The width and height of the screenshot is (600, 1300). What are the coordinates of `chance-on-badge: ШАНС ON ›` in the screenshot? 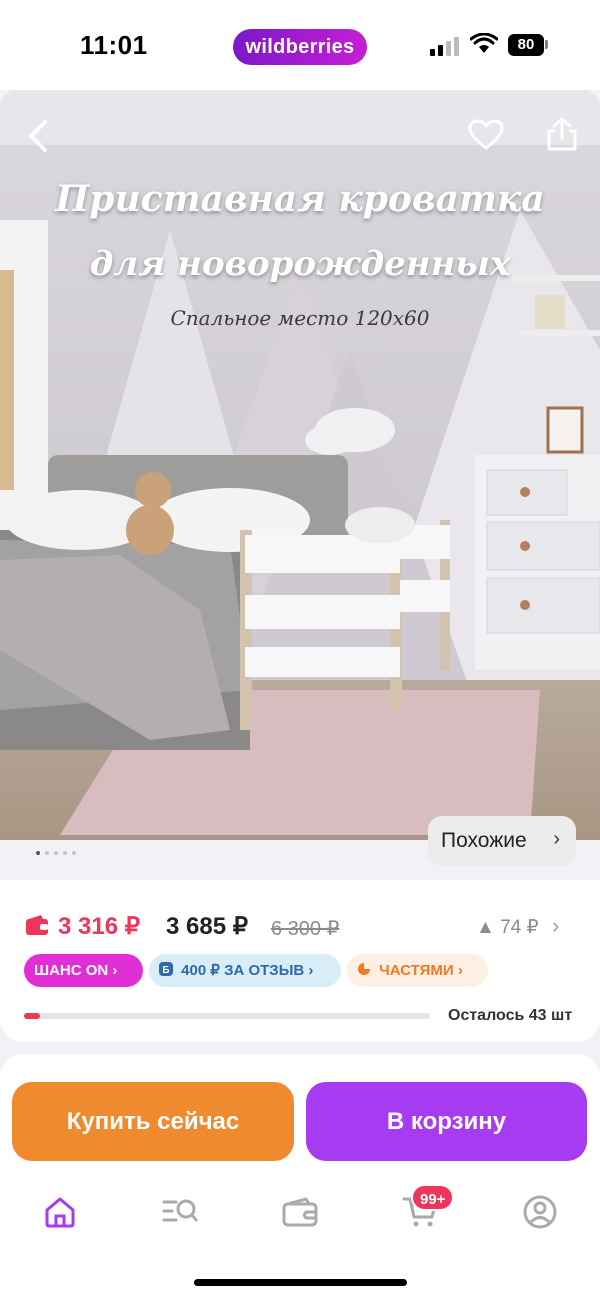 It's located at (83, 970).